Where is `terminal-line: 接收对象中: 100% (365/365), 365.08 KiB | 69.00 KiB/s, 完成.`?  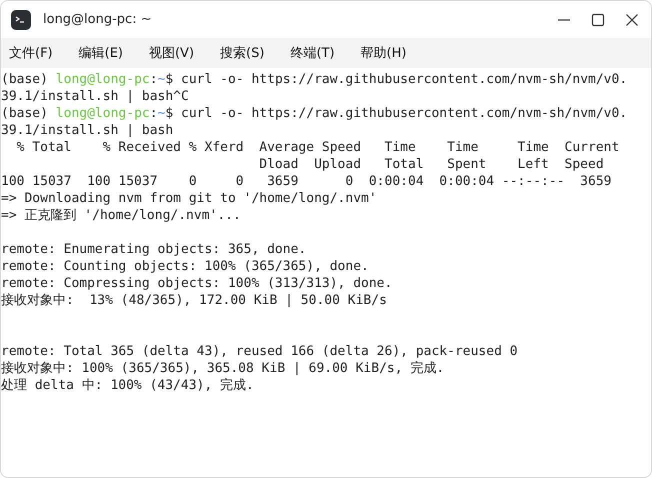 terminal-line: 接收对象中: 100% (365/365), 365.08 KiB | 69.00 KiB/s, 完成. is located at coordinates (223, 368).